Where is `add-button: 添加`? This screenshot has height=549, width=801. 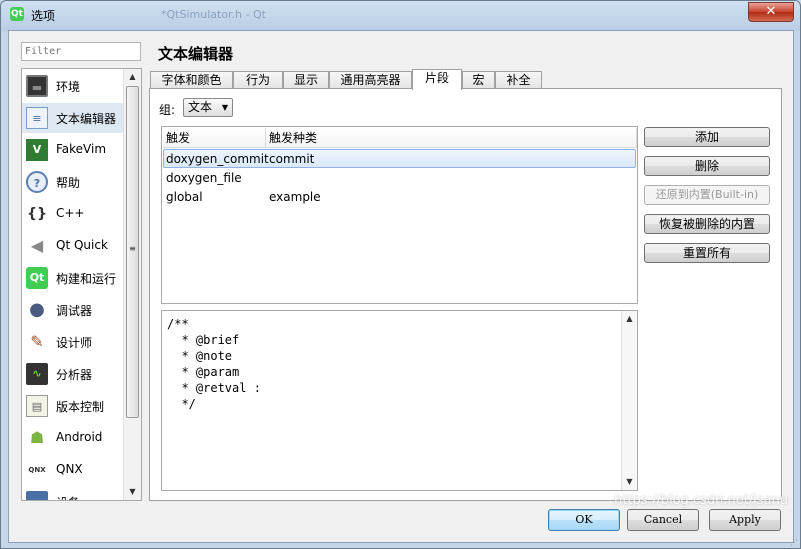 add-button: 添加 is located at coordinates (707, 137).